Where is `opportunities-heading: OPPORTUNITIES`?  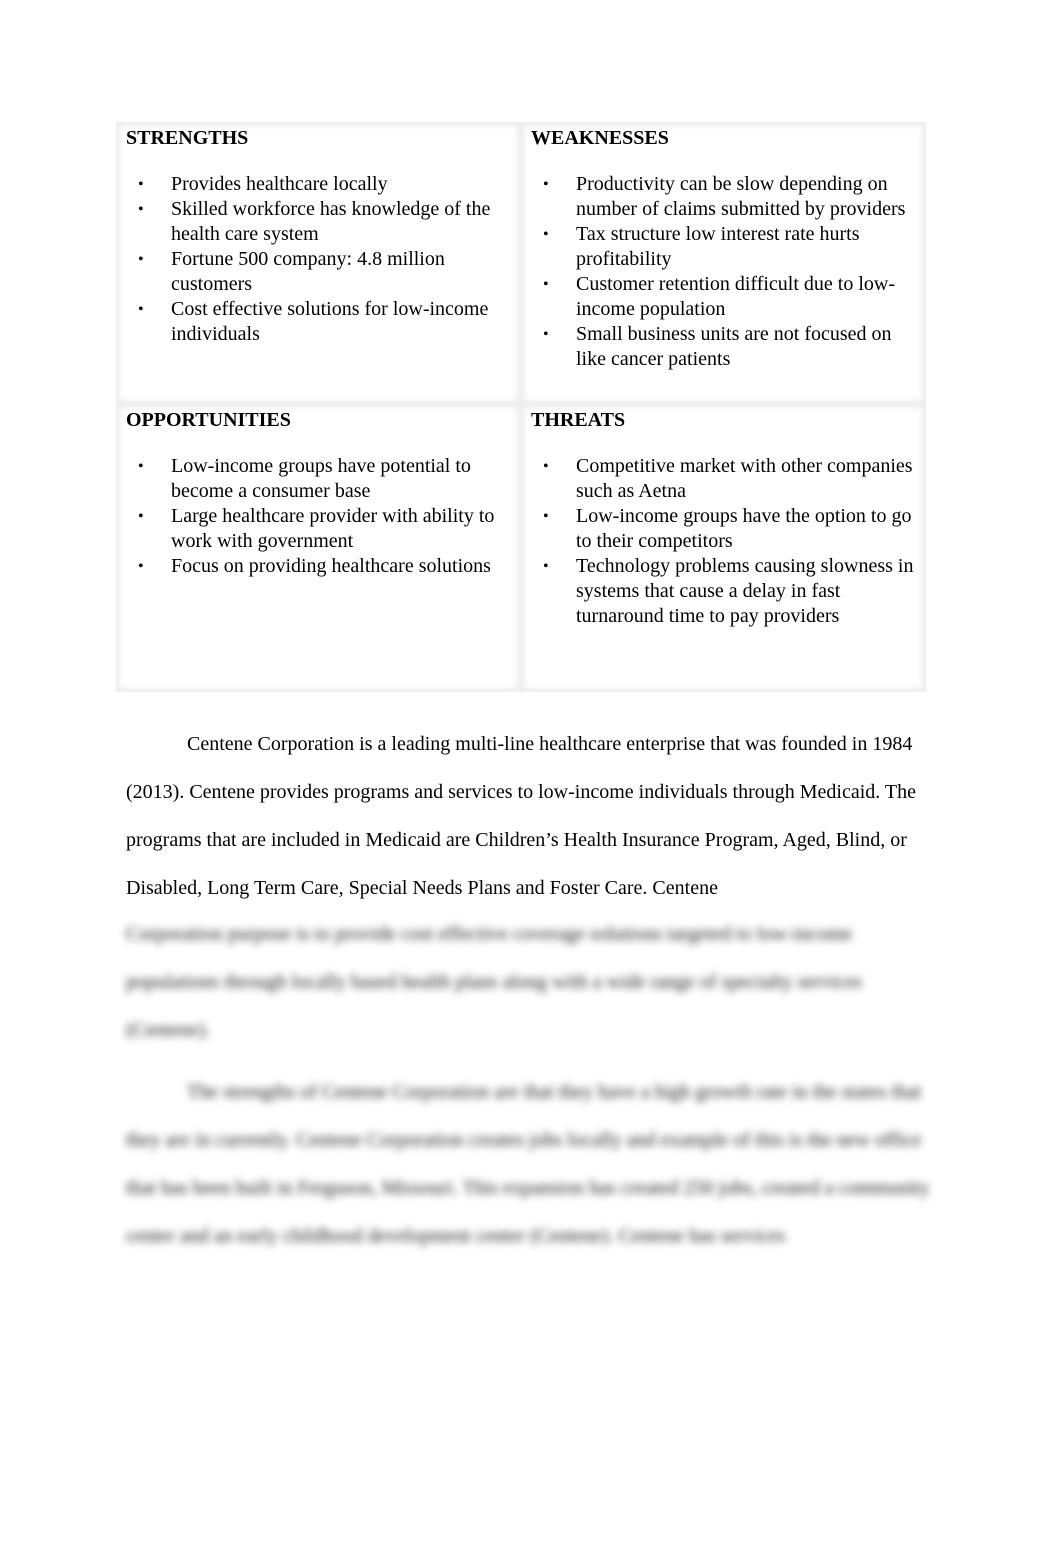 opportunities-heading: OPPORTUNITIES is located at coordinates (208, 420).